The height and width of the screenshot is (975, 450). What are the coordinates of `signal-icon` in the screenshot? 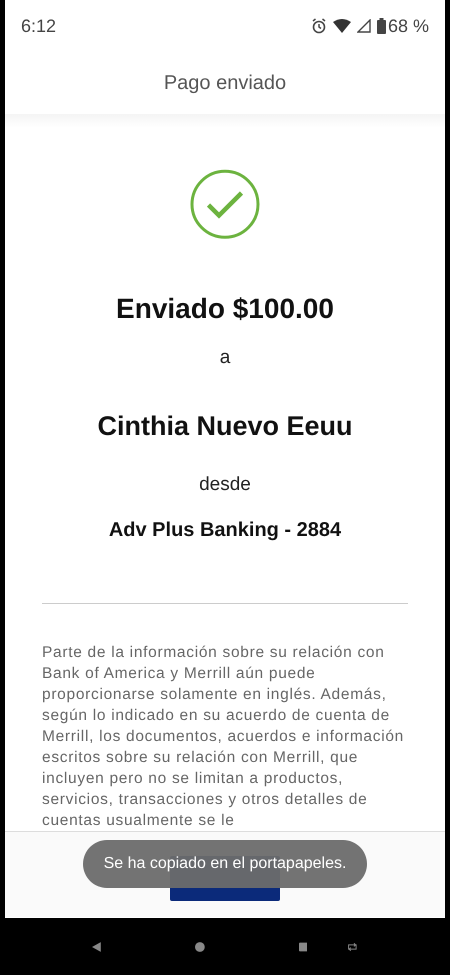 It's located at (363, 26).